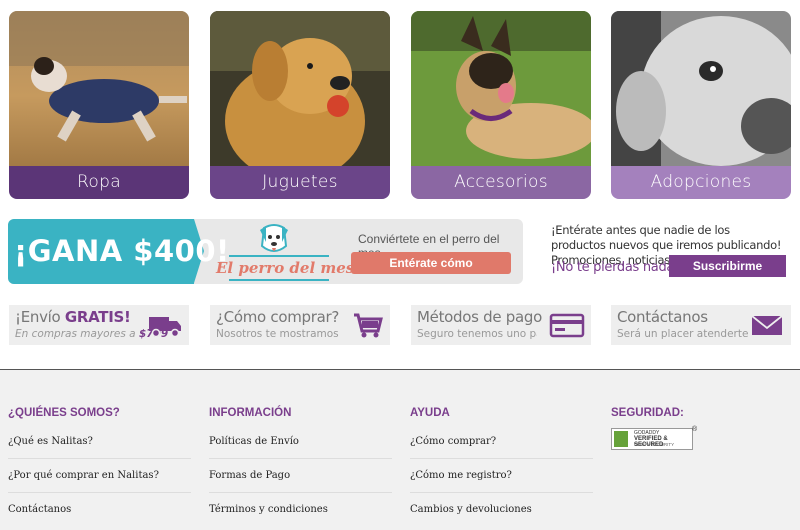  I want to click on category-label: Ropa, so click(99, 182).